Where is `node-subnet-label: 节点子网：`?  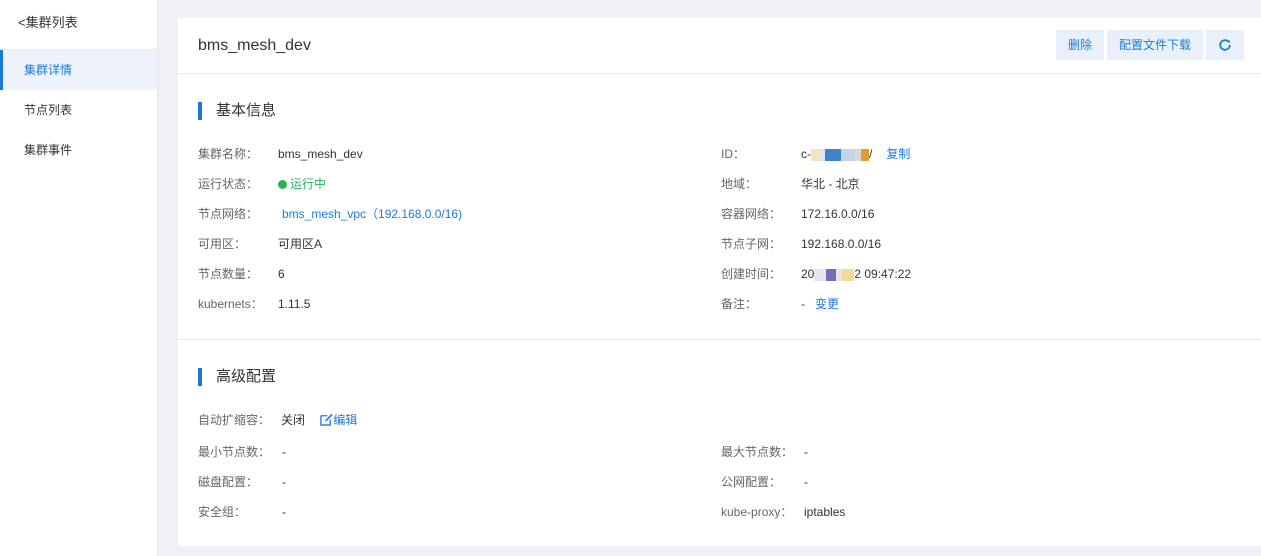 node-subnet-label: 节点子网： is located at coordinates (751, 244).